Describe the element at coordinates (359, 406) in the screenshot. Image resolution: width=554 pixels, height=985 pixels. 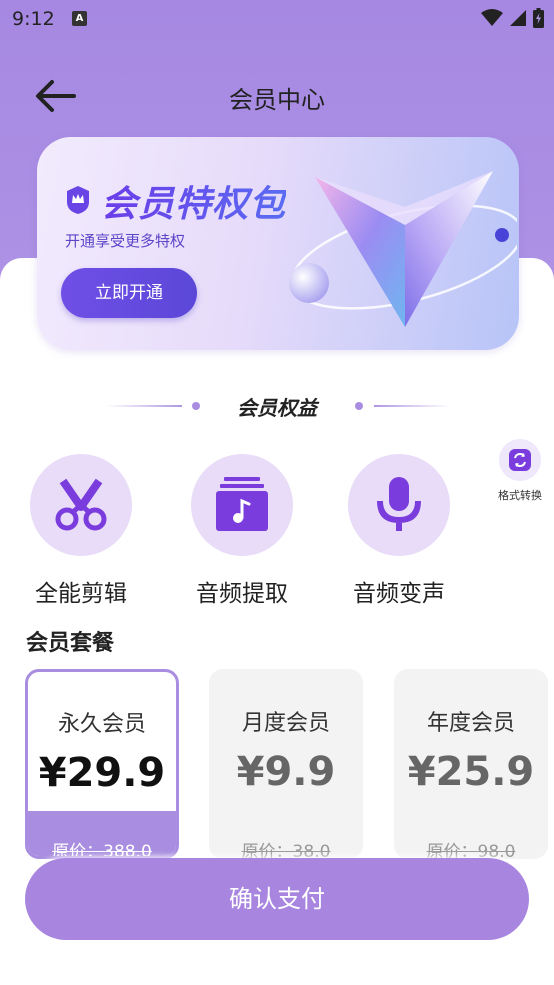
I see `divider-dot` at that location.